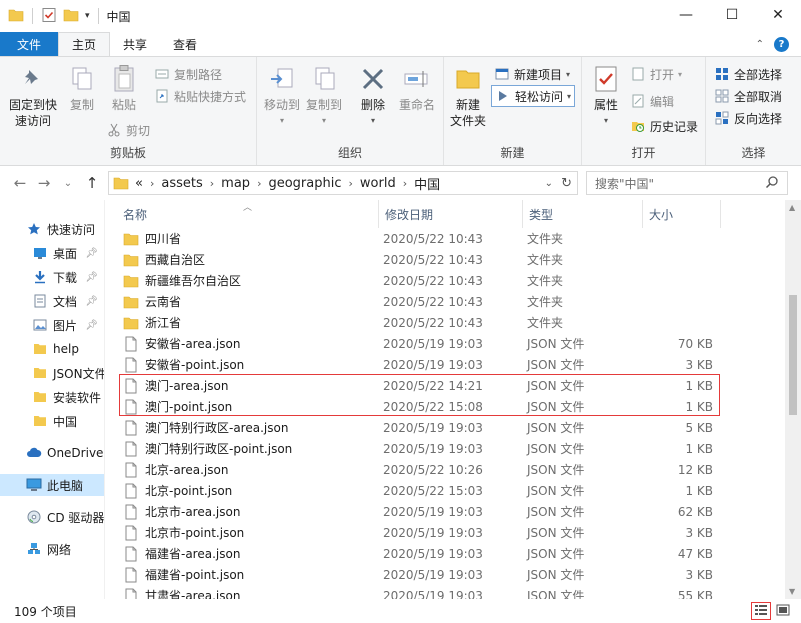 The width and height of the screenshot is (801, 623). I want to click on new-folder-quick-icon, so click(71, 16).